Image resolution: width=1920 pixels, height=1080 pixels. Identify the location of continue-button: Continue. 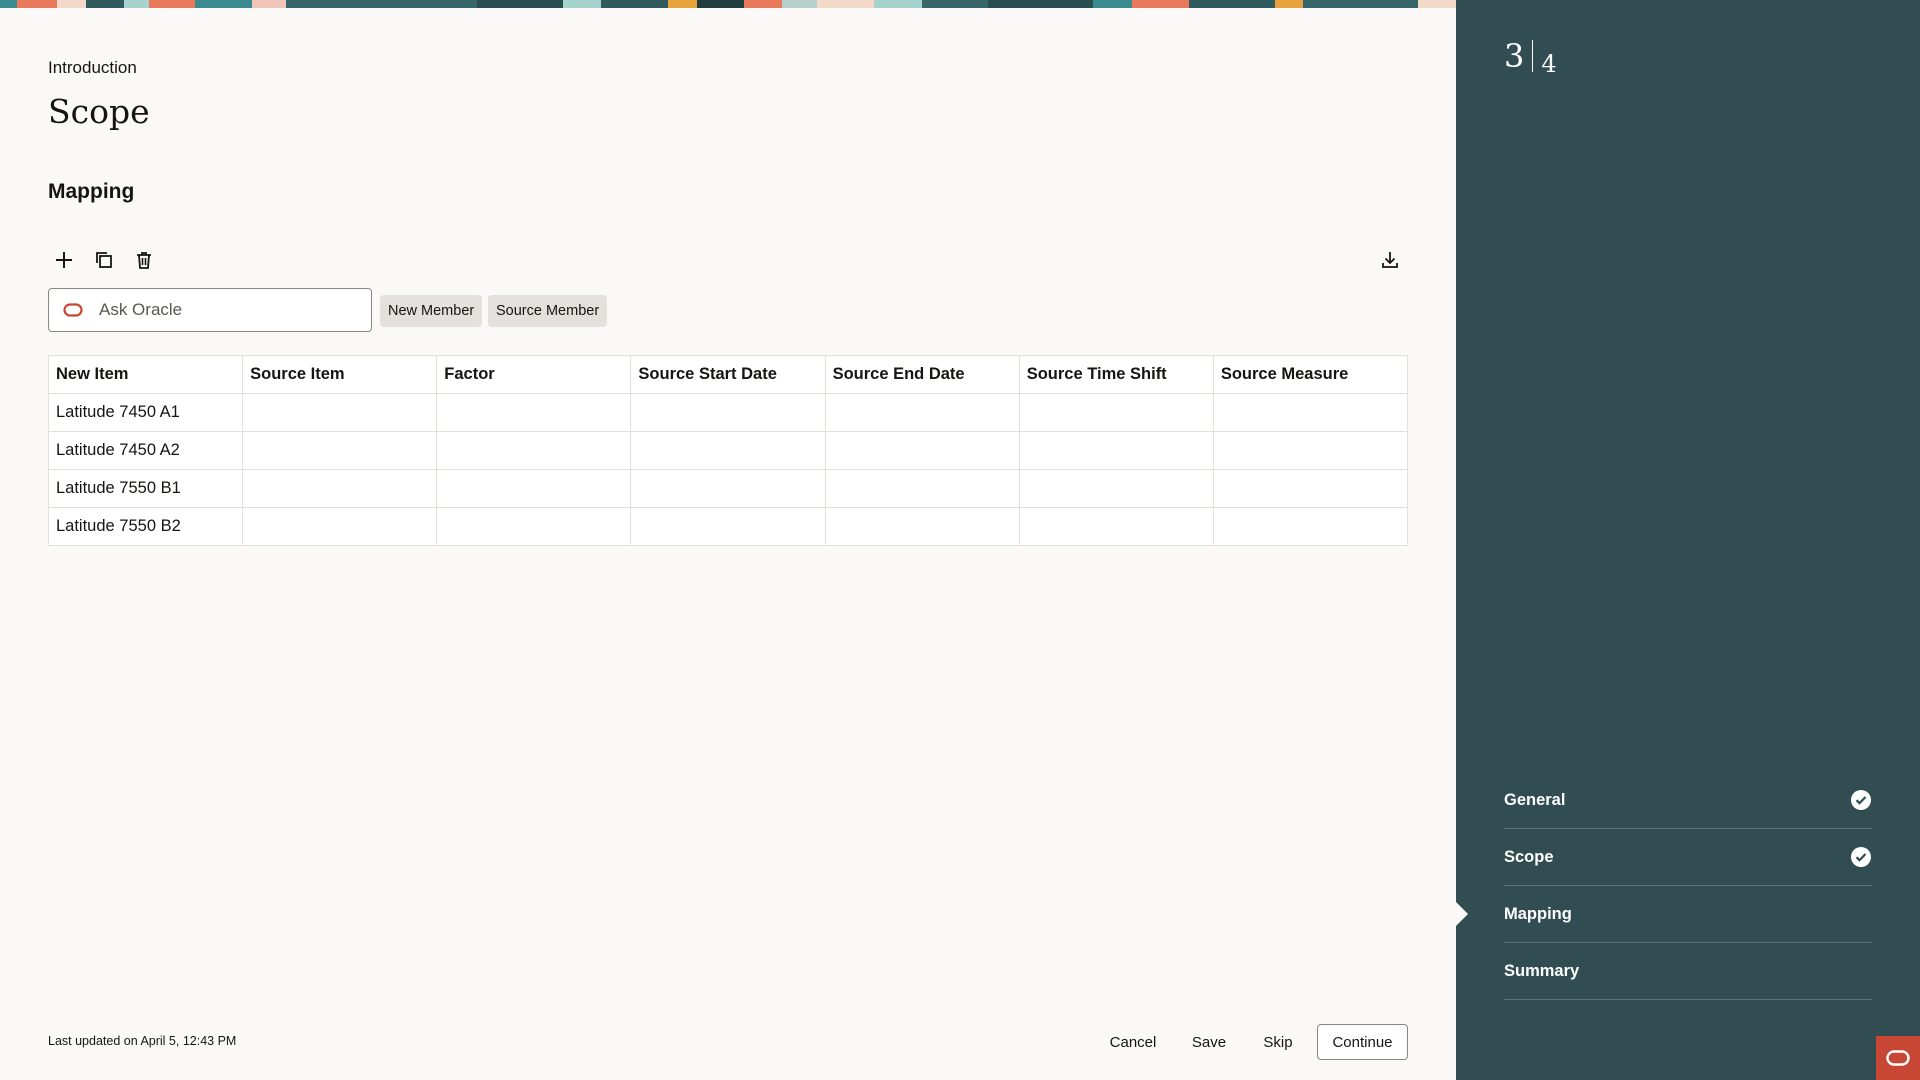
(1362, 1042).